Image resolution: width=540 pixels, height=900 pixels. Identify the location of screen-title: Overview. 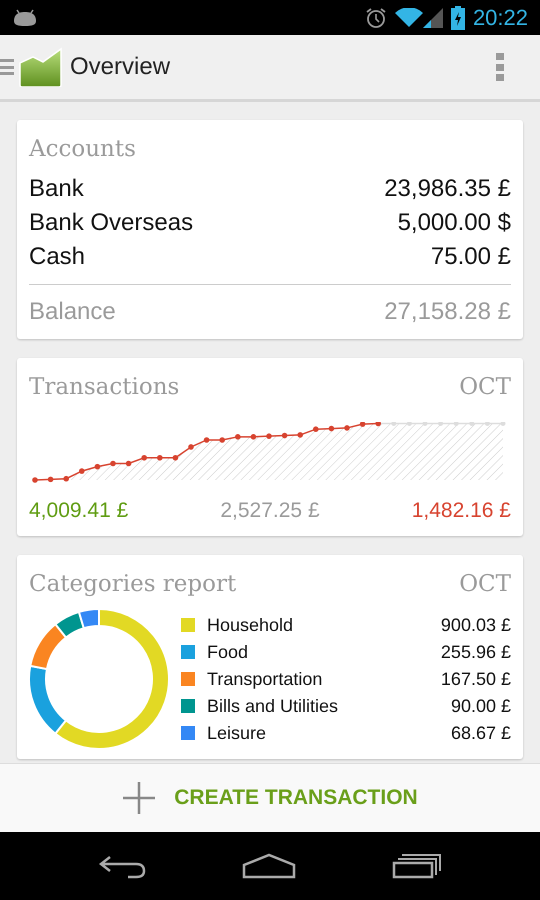
(120, 67).